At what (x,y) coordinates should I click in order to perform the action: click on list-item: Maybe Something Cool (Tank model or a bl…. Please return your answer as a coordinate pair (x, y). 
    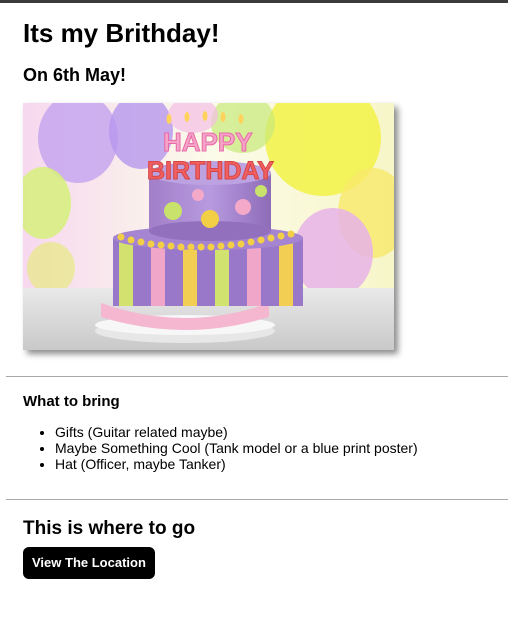
    Looking at the image, I should click on (236, 448).